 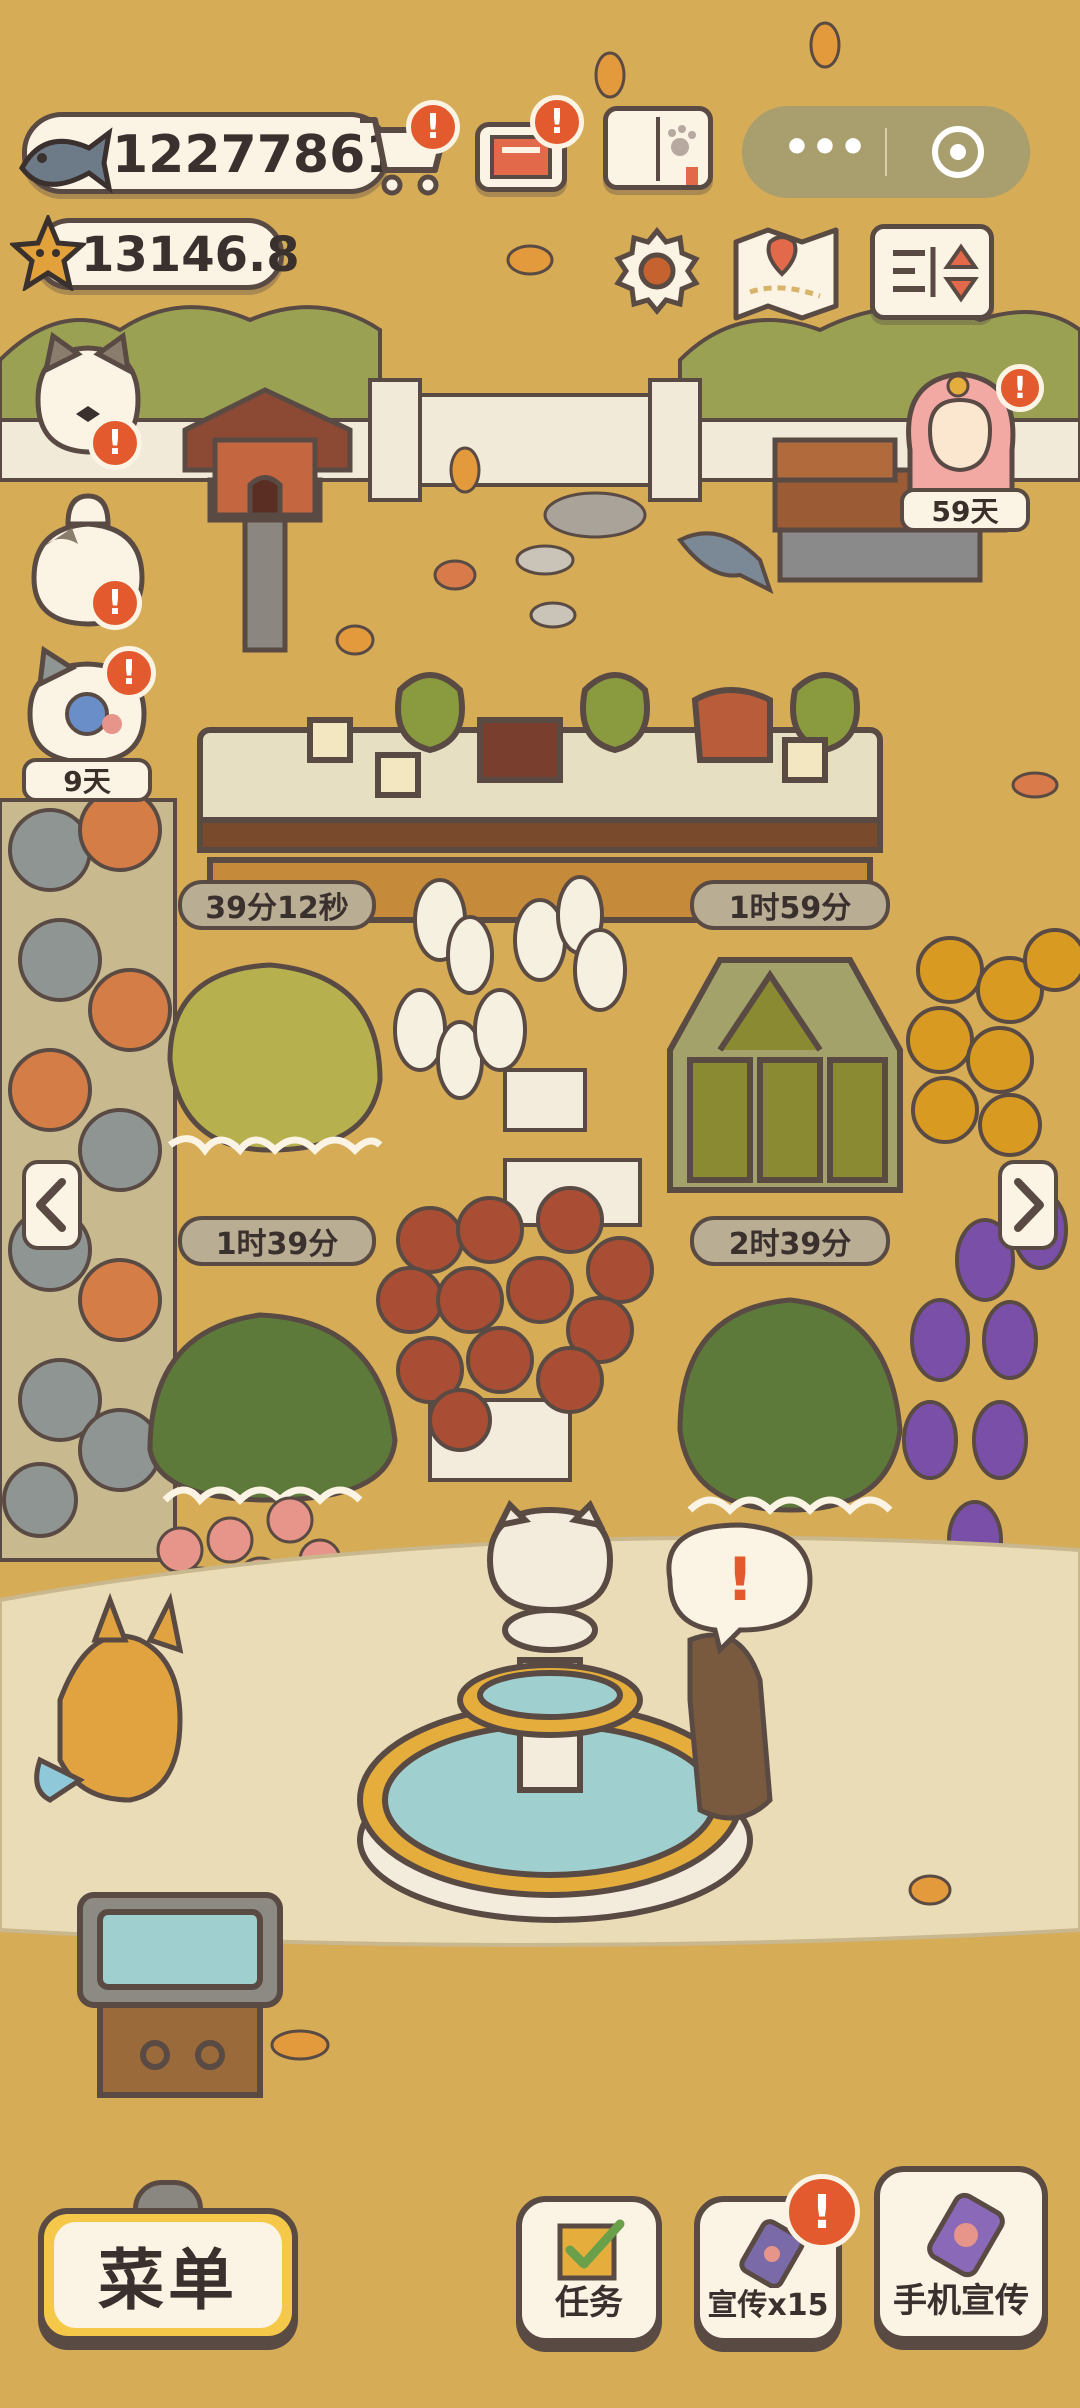 What do you see at coordinates (89, 704) in the screenshot?
I see `cat-visitor-bib: !` at bounding box center [89, 704].